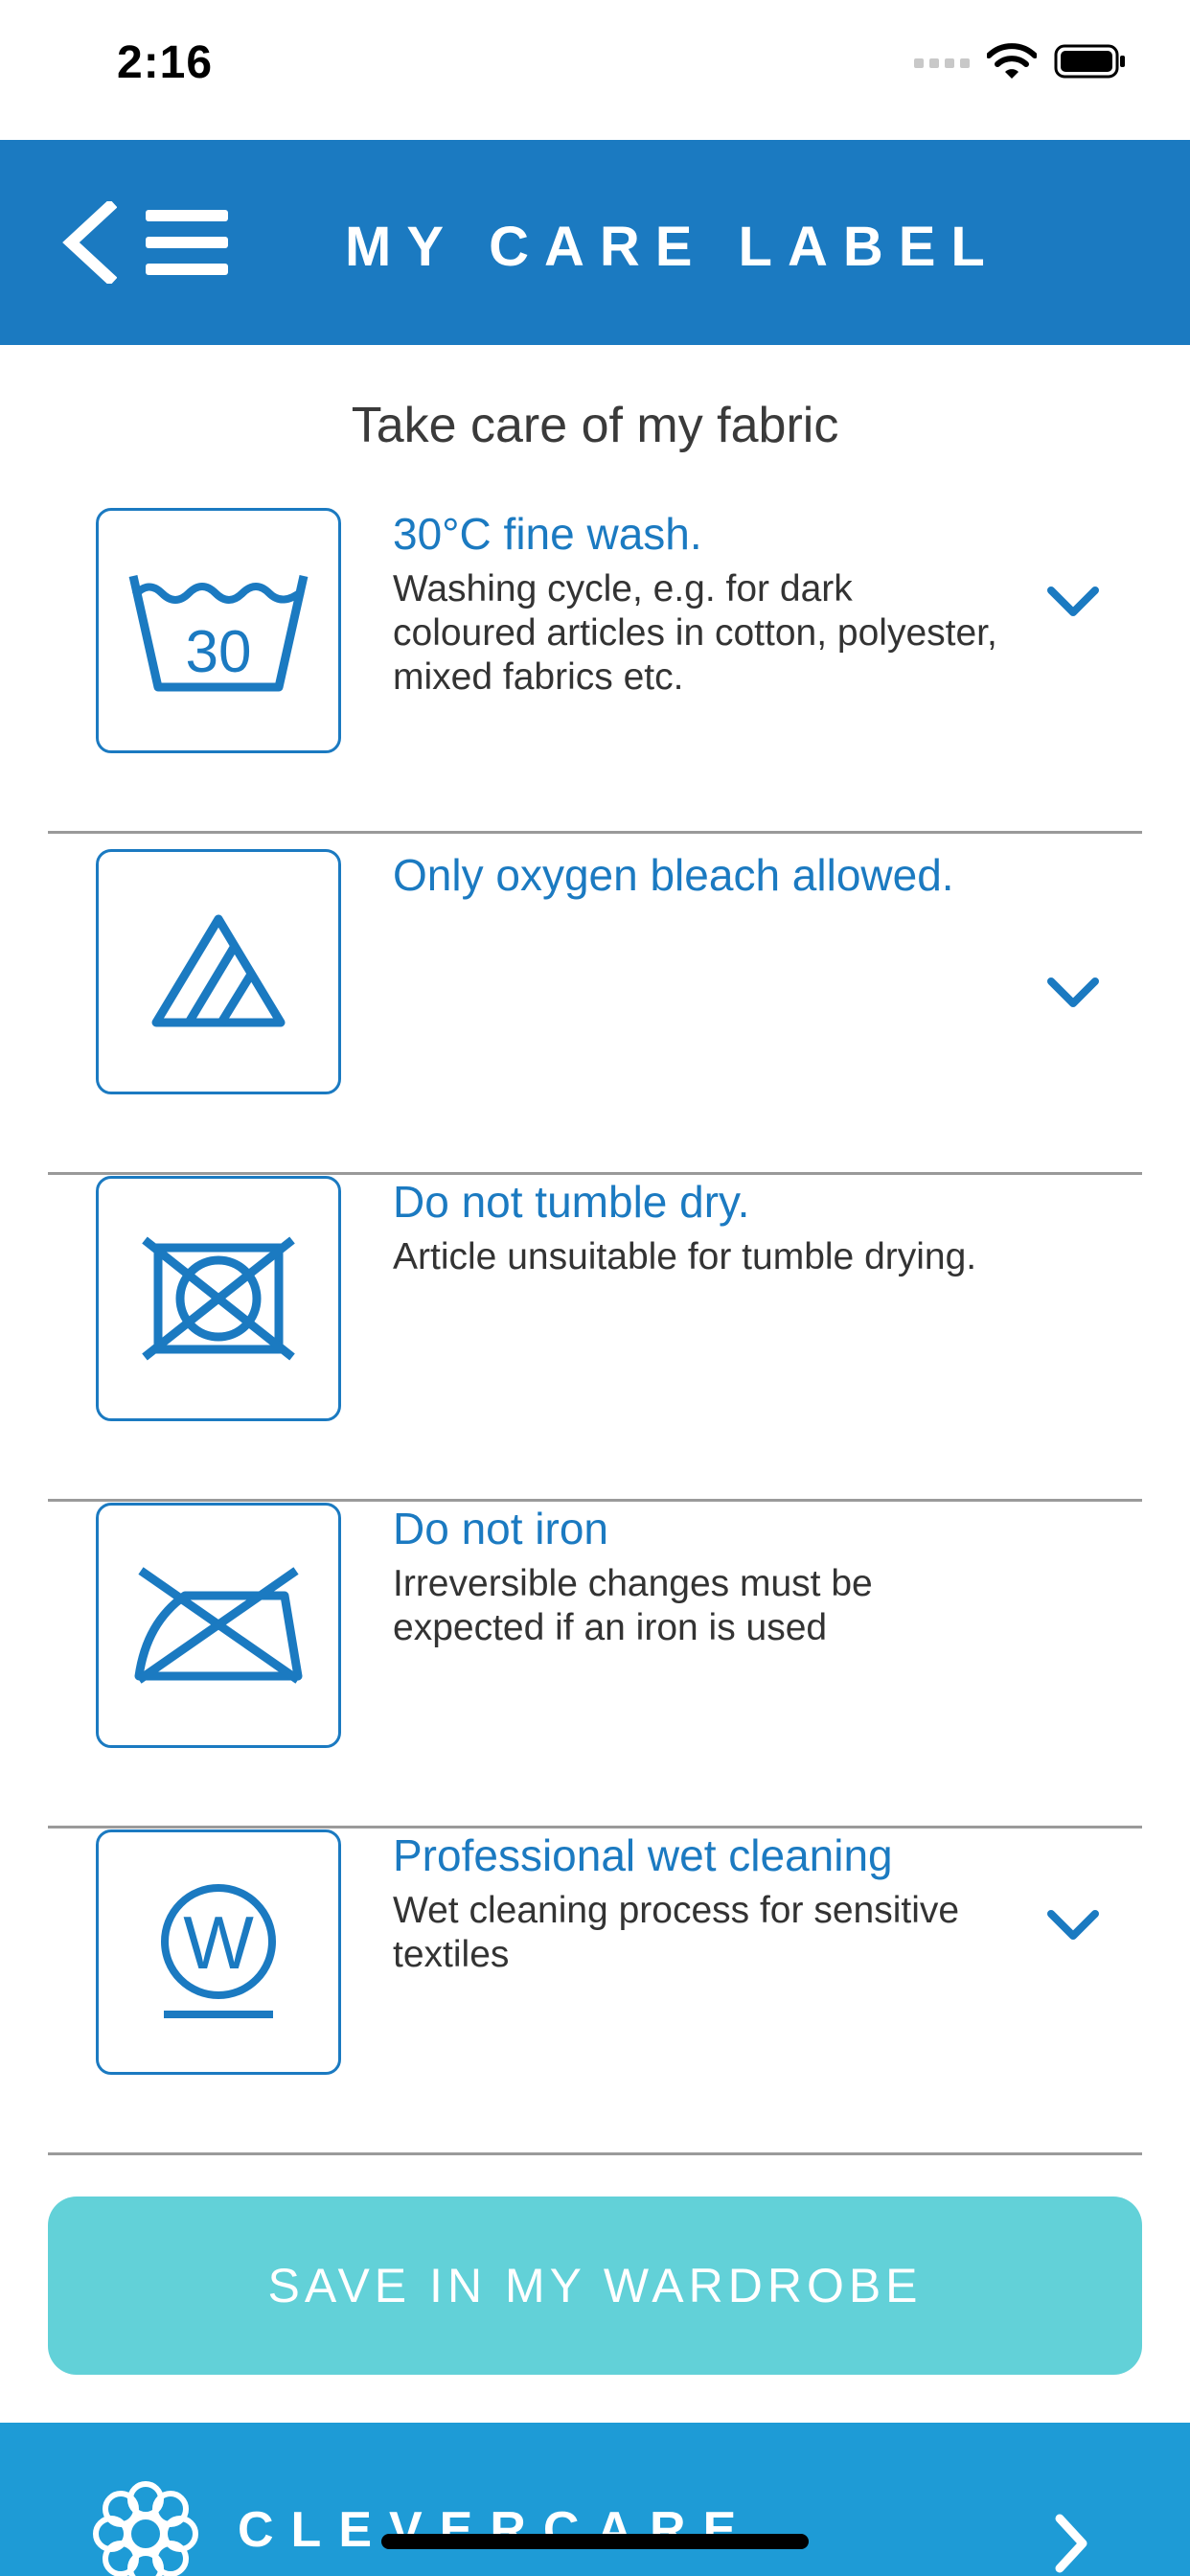 The height and width of the screenshot is (2576, 1190). I want to click on care-item-title: Do not iron, so click(501, 1529).